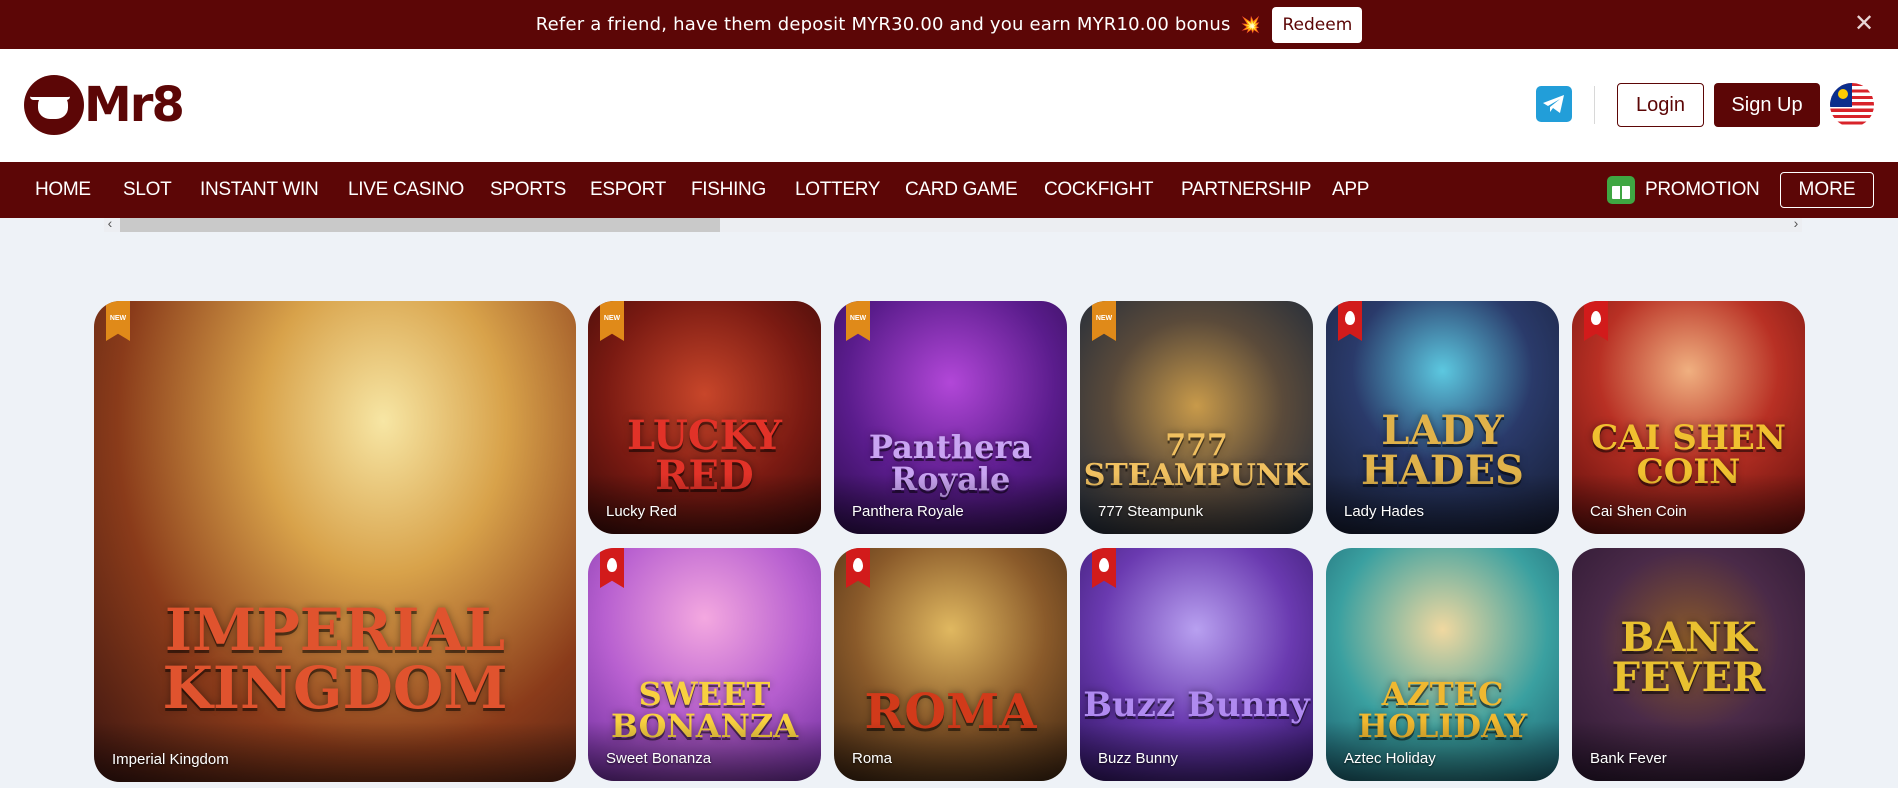 The width and height of the screenshot is (1898, 788). Describe the element at coordinates (1246, 190) in the screenshot. I see `nav-partnership: PARTNERSHIP` at that location.